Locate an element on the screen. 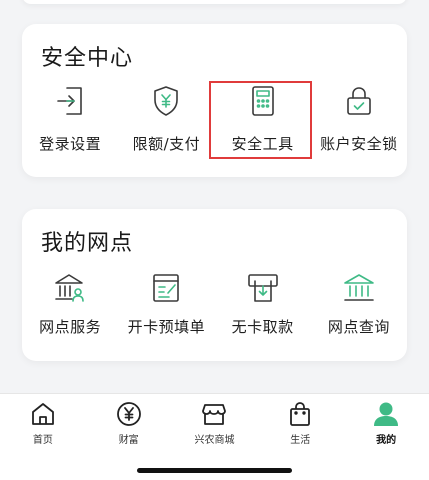 The width and height of the screenshot is (429, 480). tab-life: 生活 is located at coordinates (300, 421).